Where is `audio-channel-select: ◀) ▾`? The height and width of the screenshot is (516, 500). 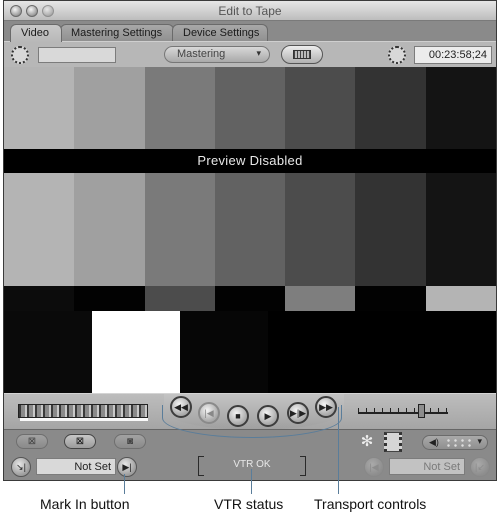 audio-channel-select: ◀) ▾ is located at coordinates (455, 442).